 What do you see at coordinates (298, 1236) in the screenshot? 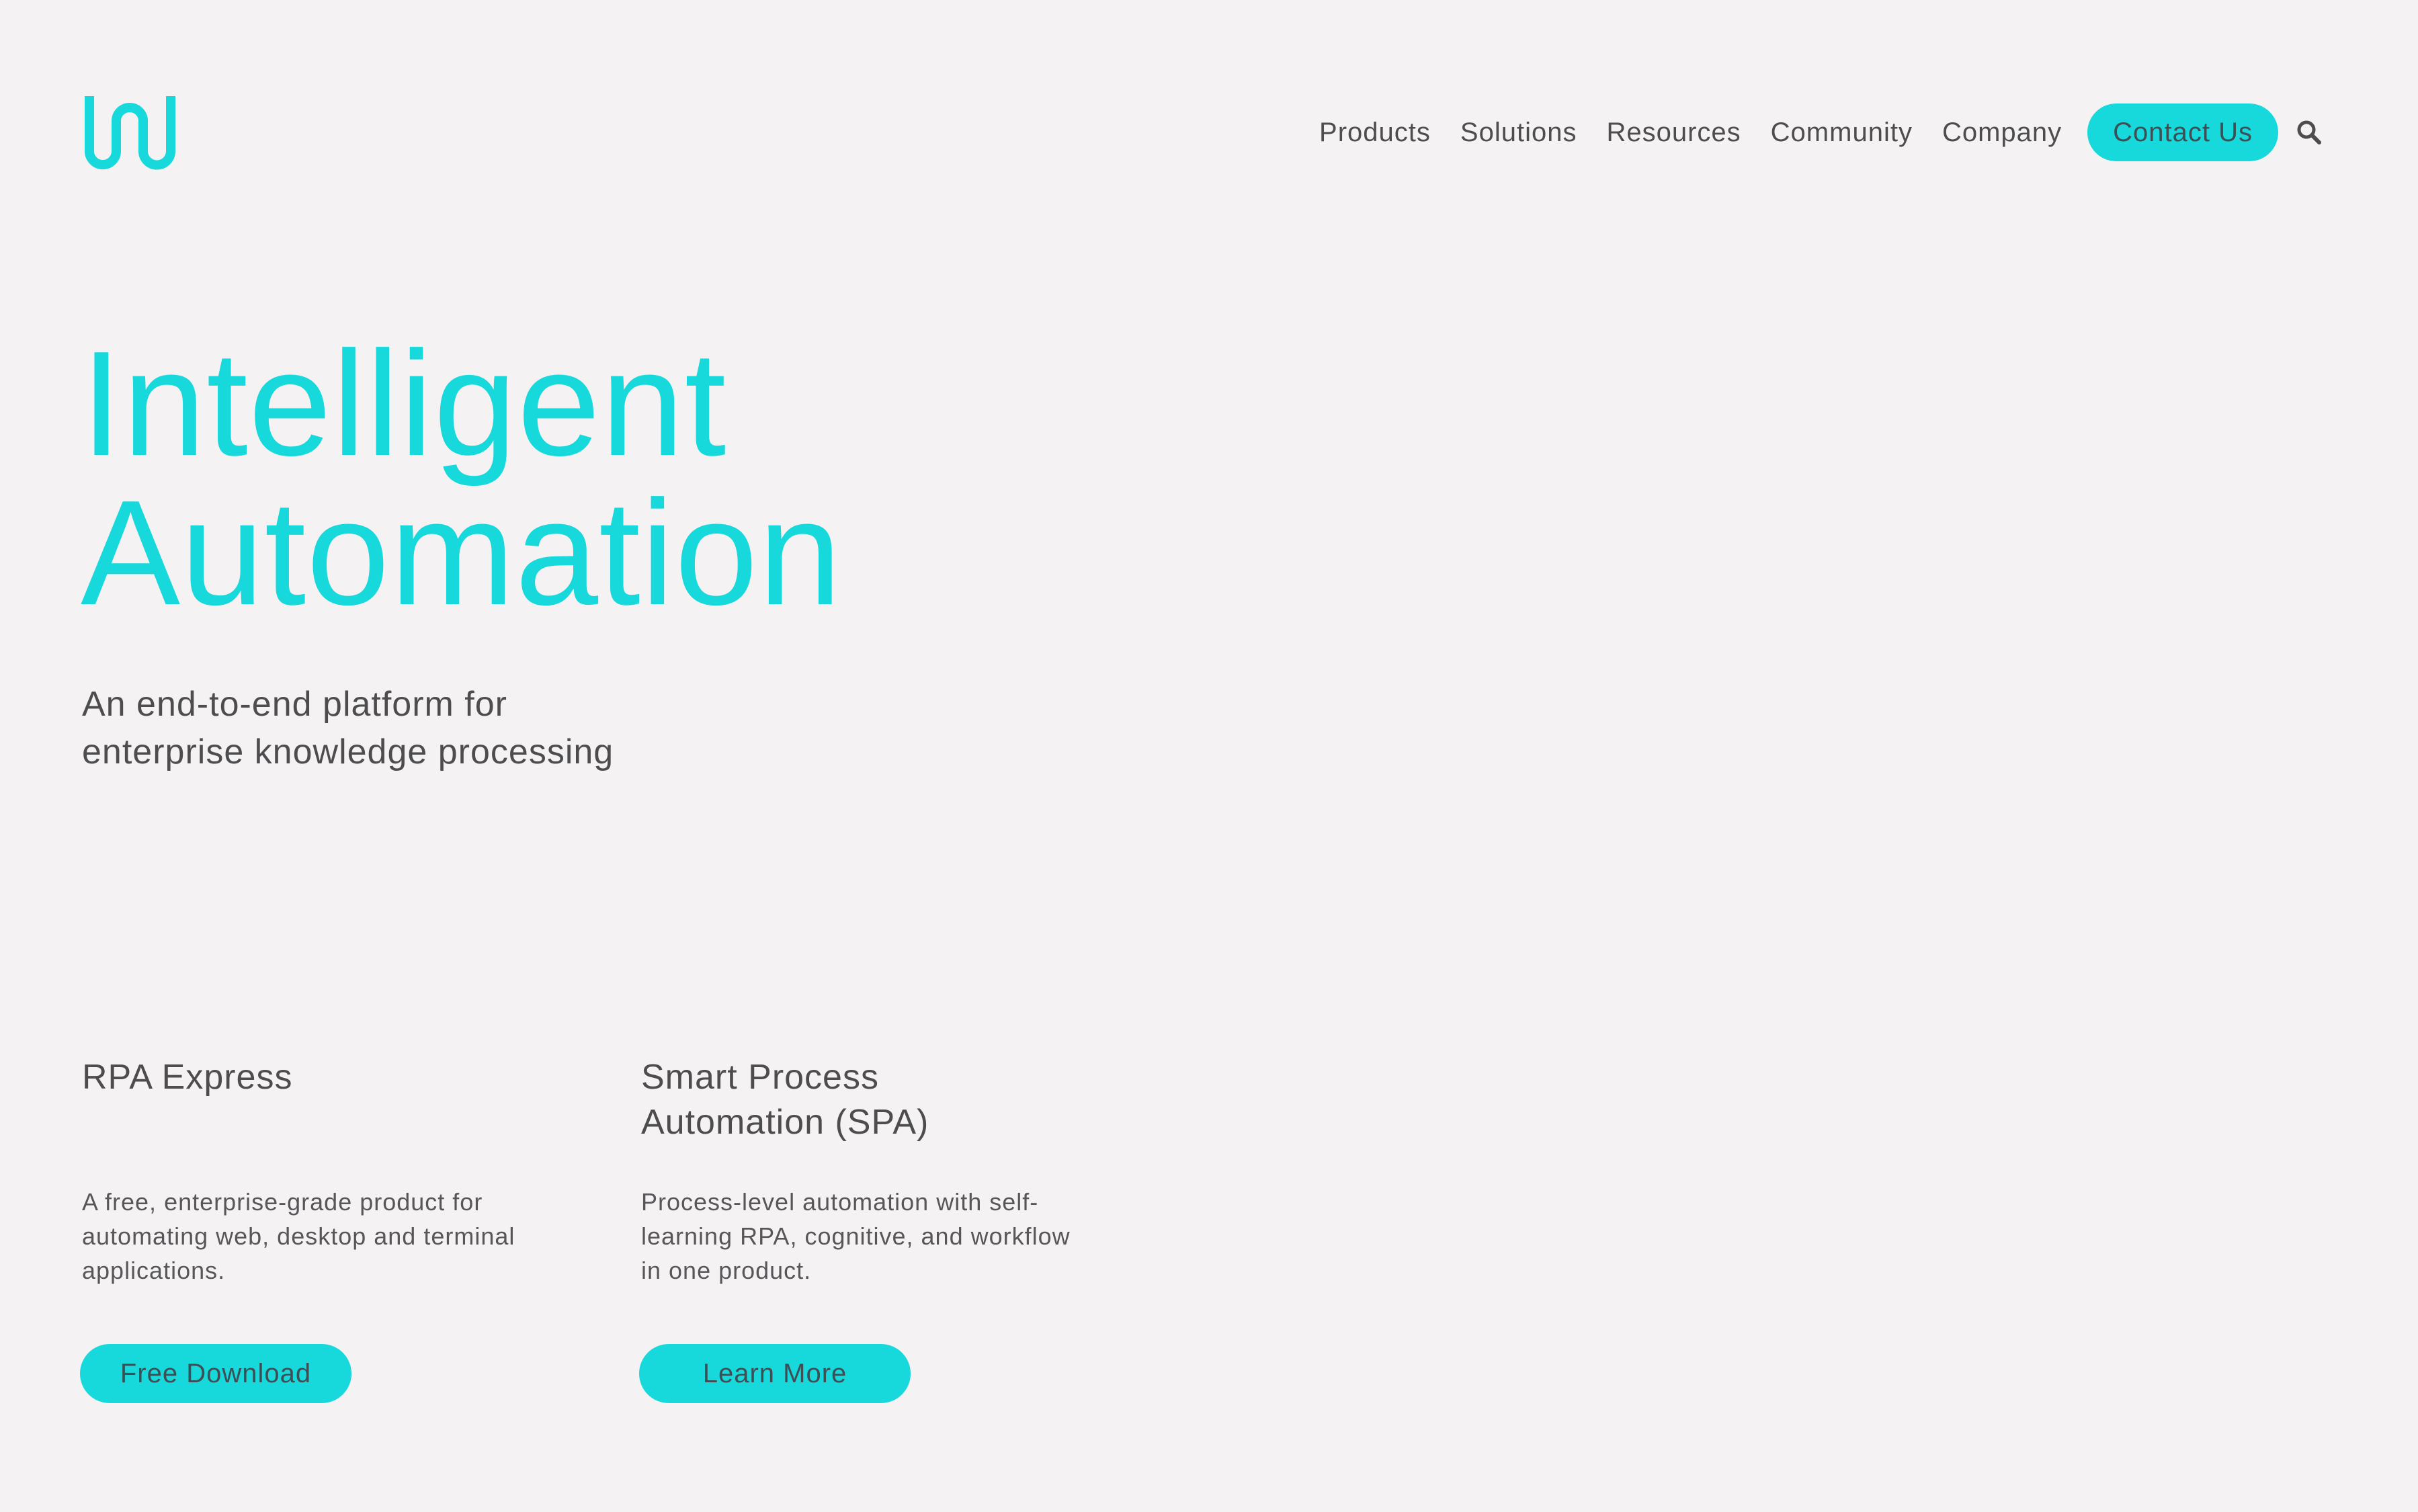
I see `product-description-line-2: automating web, desktop and terminal` at bounding box center [298, 1236].